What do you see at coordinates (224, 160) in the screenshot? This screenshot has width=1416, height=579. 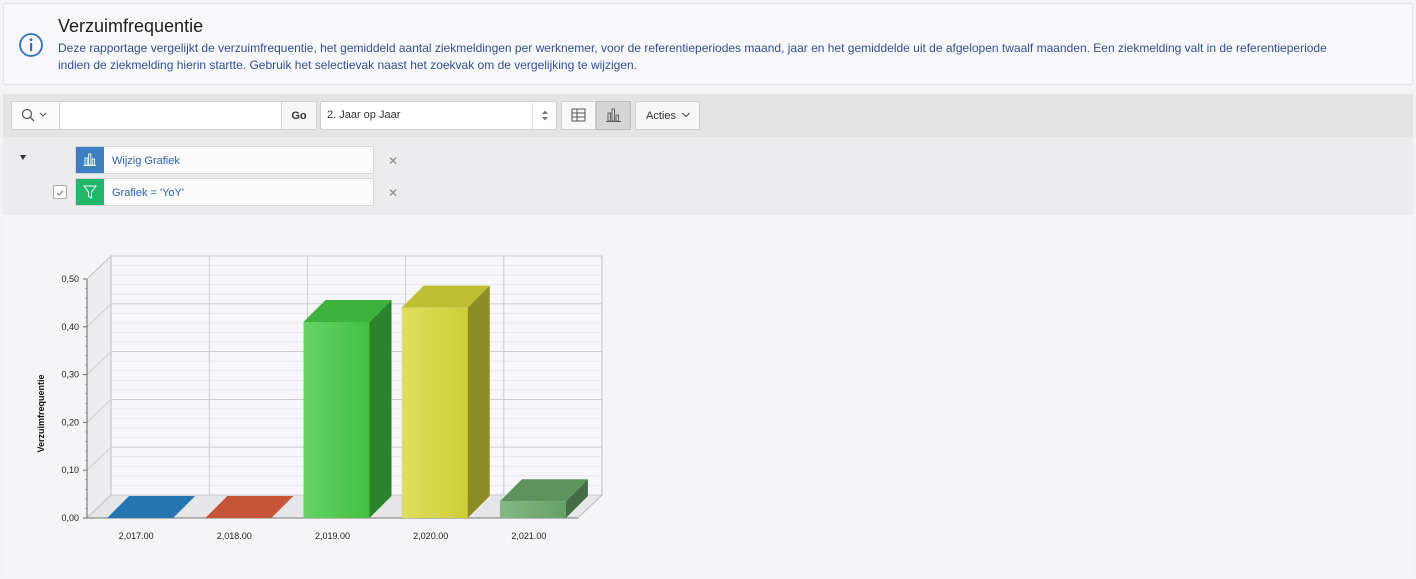 I see `settings-chip-chart: Wijzig Grafiek` at bounding box center [224, 160].